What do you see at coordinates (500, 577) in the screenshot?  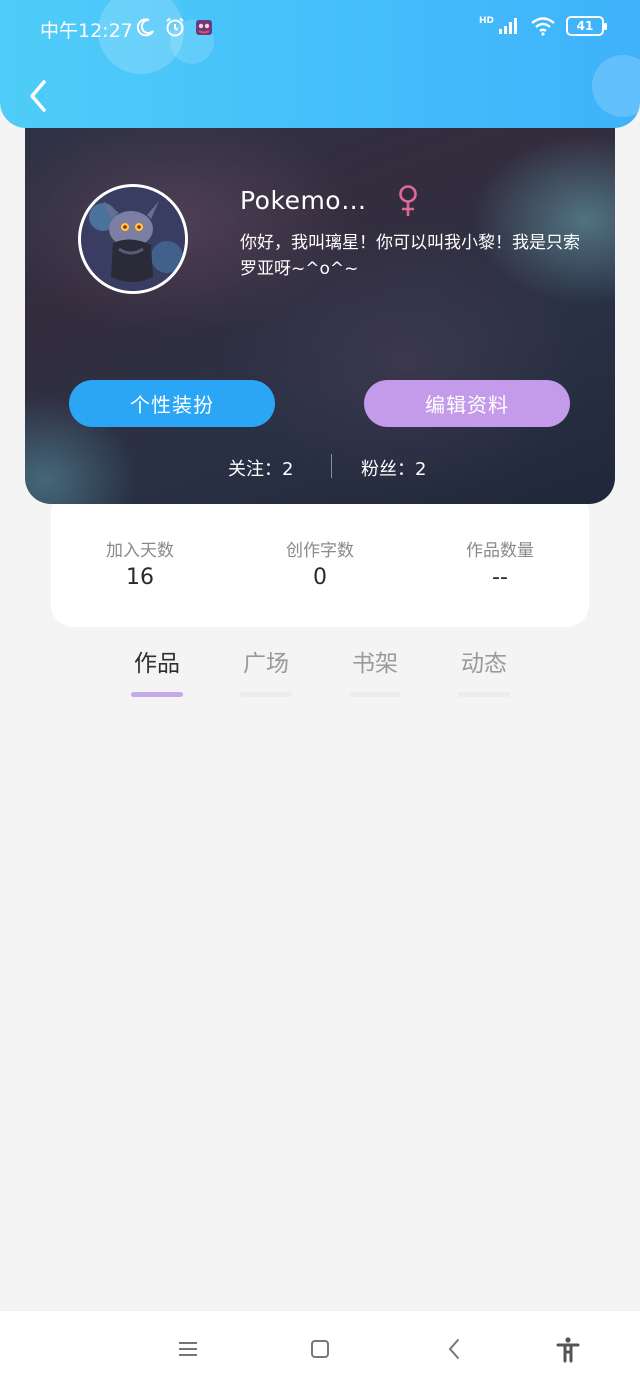 I see `stat-value: --` at bounding box center [500, 577].